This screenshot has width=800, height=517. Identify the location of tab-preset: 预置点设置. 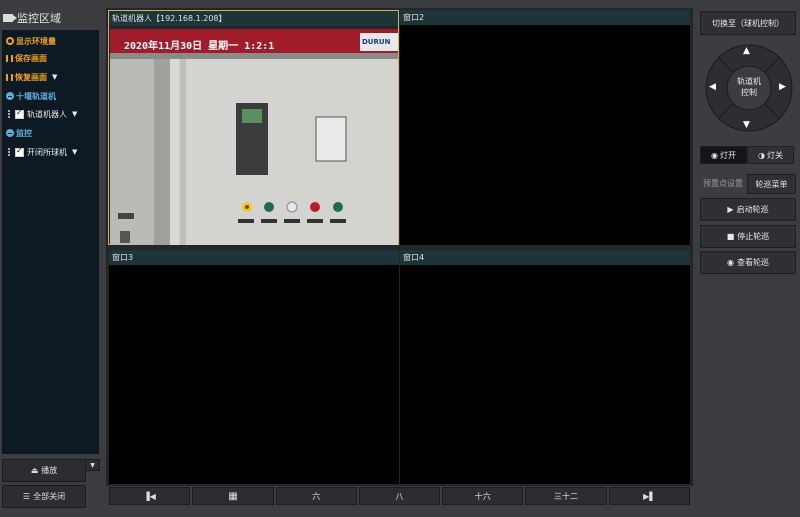
(723, 183).